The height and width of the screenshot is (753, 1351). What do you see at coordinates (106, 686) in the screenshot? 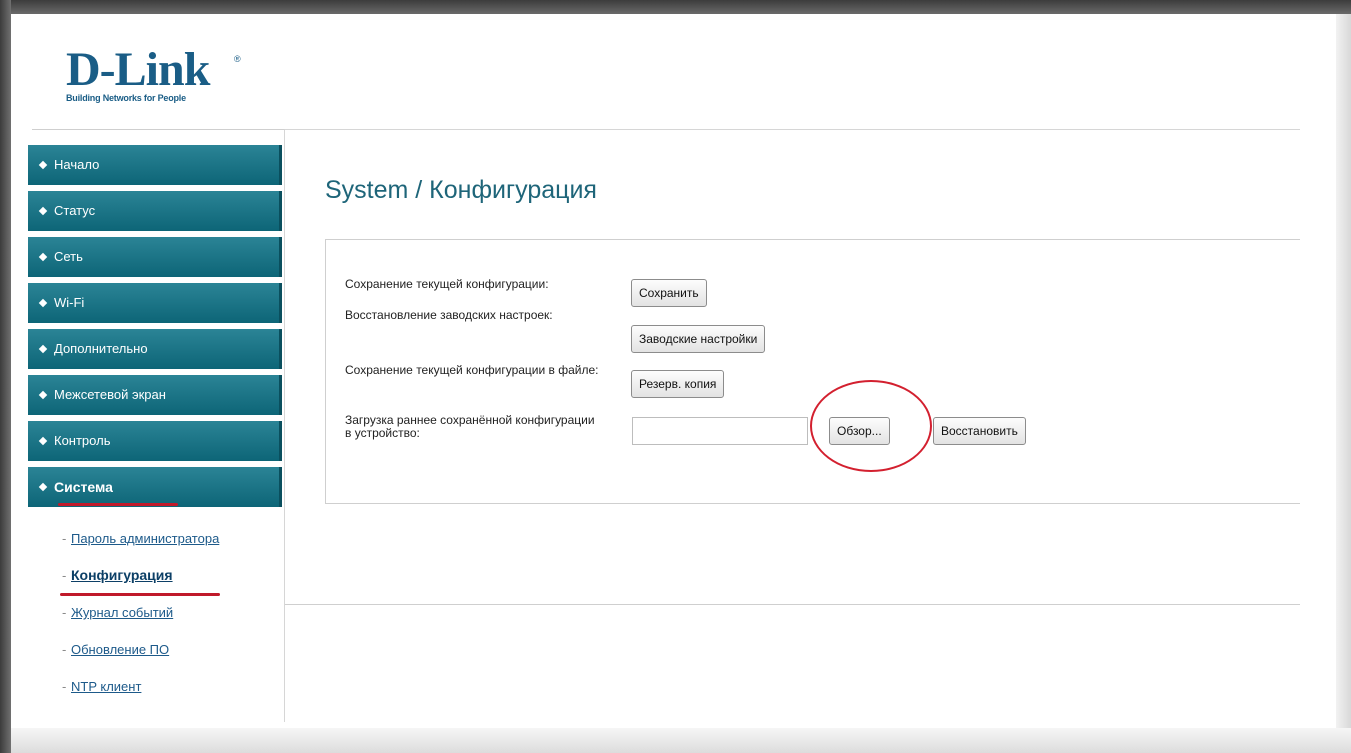
I see `submenu-link-ntp-client: NTP клиент` at bounding box center [106, 686].